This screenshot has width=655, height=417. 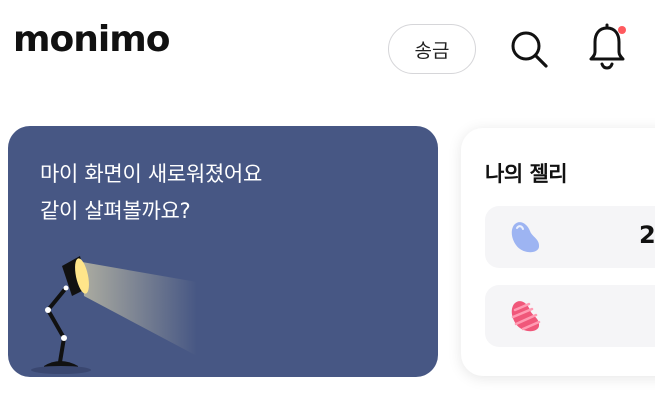 What do you see at coordinates (91, 40) in the screenshot?
I see `monimo-logo: monimo` at bounding box center [91, 40].